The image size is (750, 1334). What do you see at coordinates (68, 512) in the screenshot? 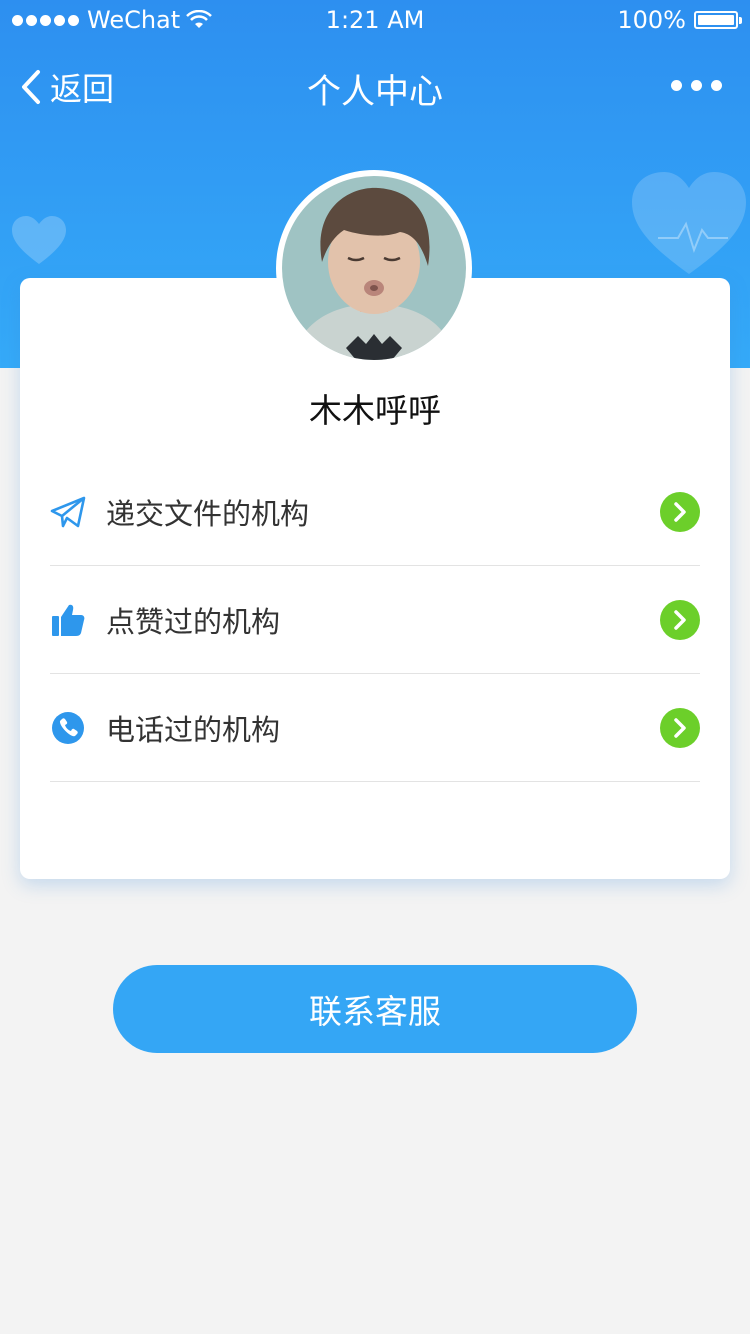
I see `paper-plane-icon` at bounding box center [68, 512].